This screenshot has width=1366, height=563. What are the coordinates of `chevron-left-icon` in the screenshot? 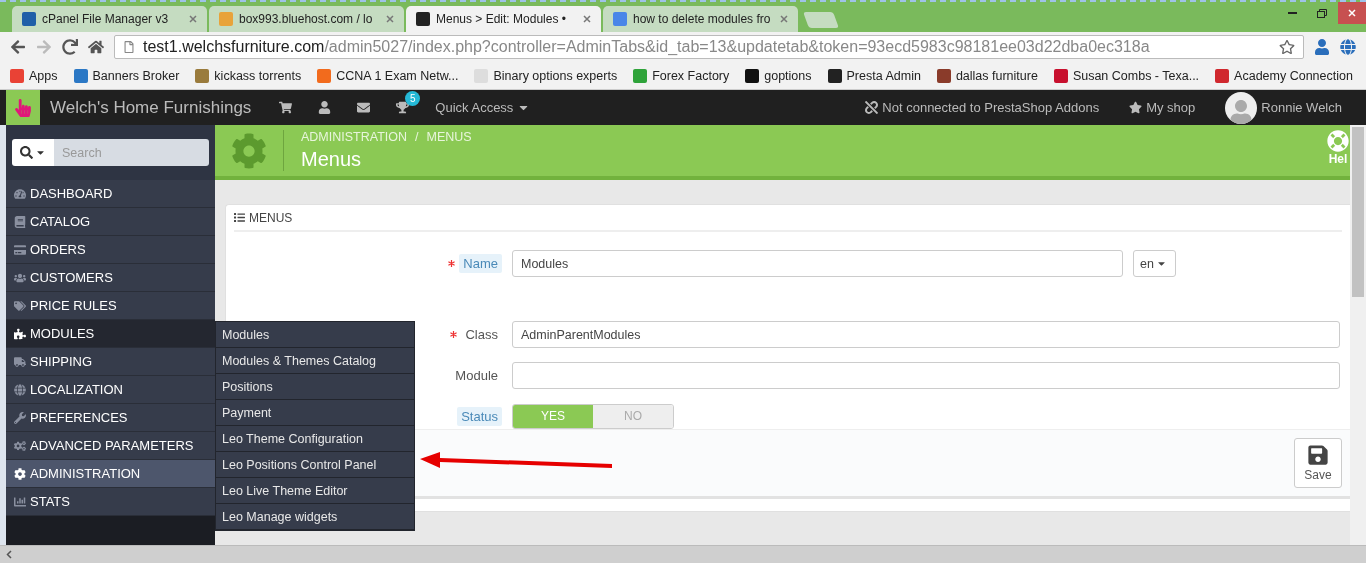 It's located at (9, 554).